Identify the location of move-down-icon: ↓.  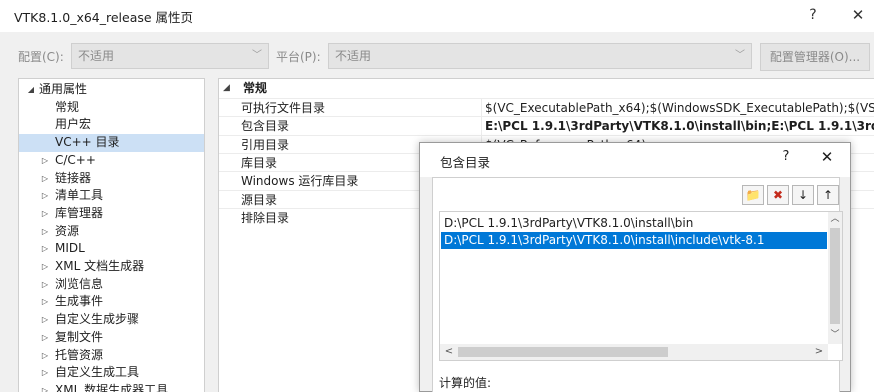
(803, 195).